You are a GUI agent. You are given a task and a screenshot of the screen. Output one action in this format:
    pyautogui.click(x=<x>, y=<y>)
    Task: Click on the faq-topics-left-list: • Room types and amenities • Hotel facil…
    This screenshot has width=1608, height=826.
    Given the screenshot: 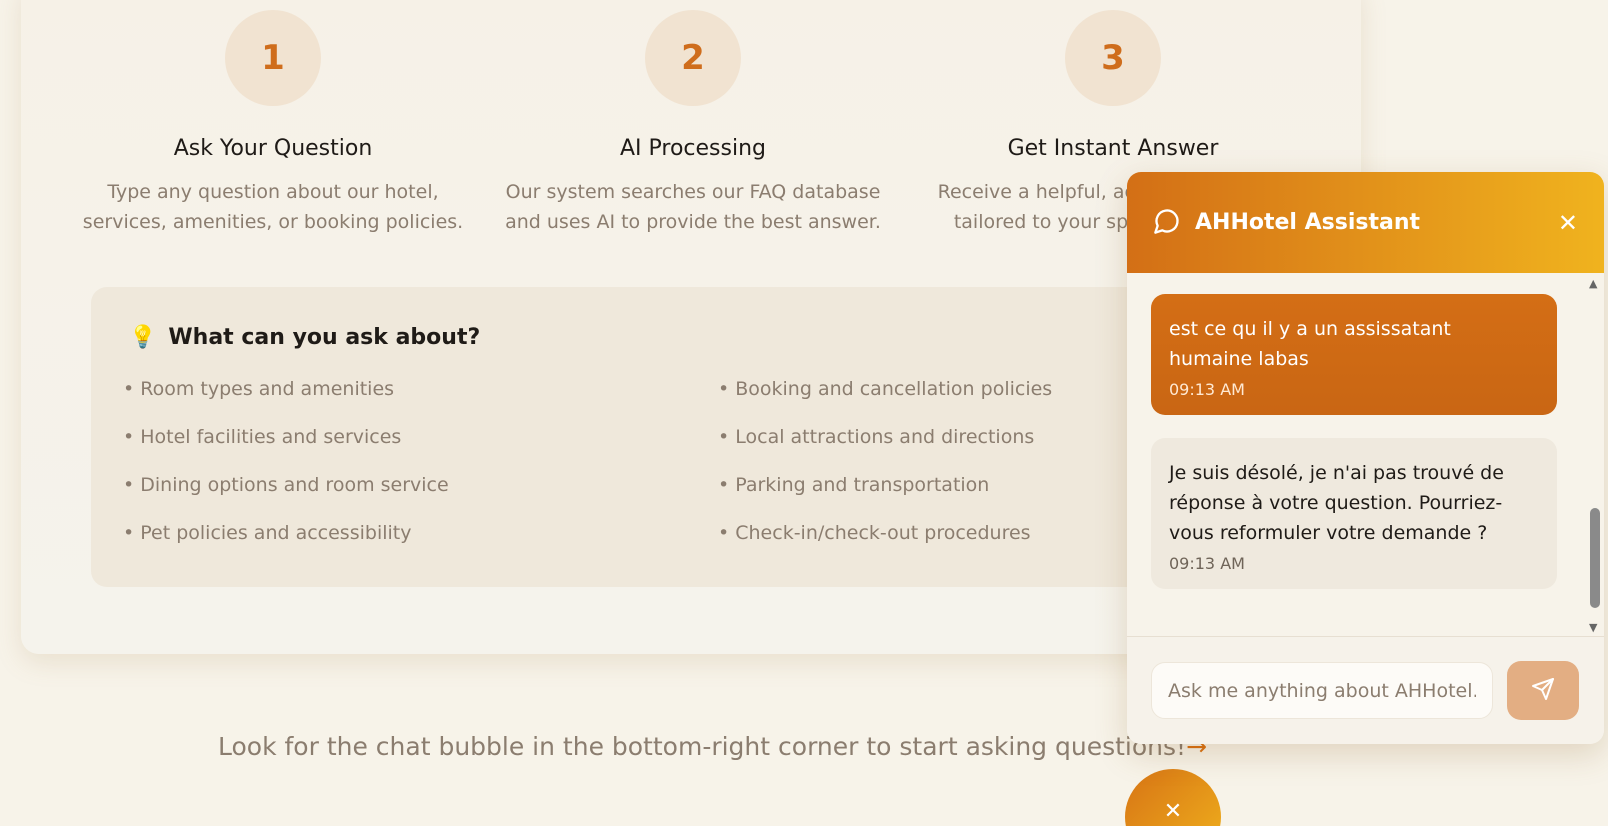 What is the action you would take?
    pyautogui.click(x=286, y=471)
    